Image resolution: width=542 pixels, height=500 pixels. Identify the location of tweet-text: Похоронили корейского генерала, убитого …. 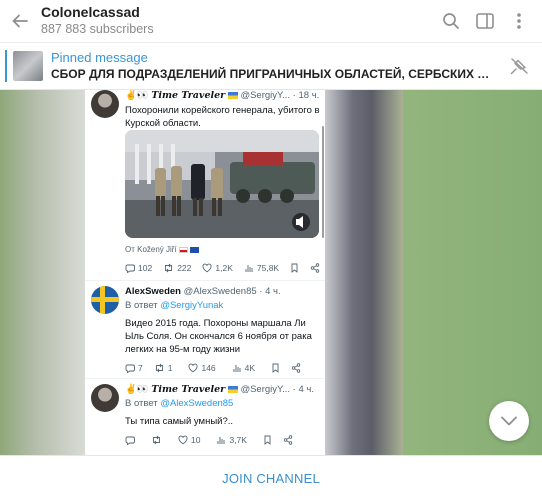
(222, 117).